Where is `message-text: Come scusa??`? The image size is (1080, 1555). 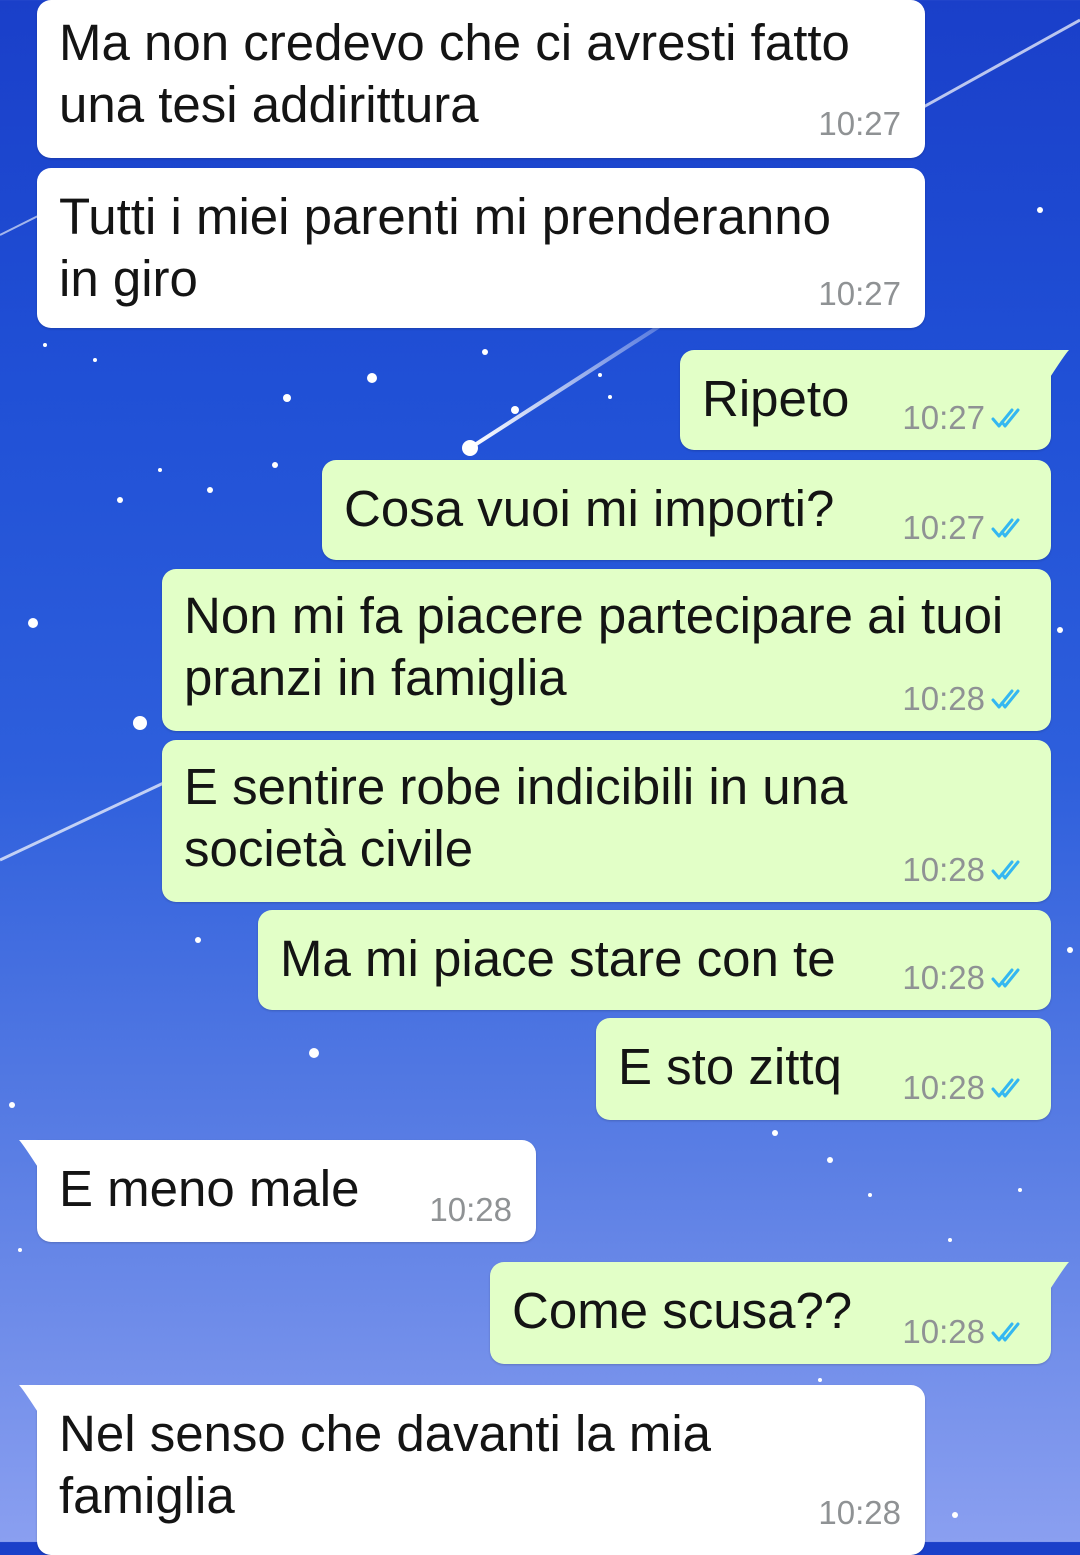 message-text: Come scusa?? is located at coordinates (682, 1310).